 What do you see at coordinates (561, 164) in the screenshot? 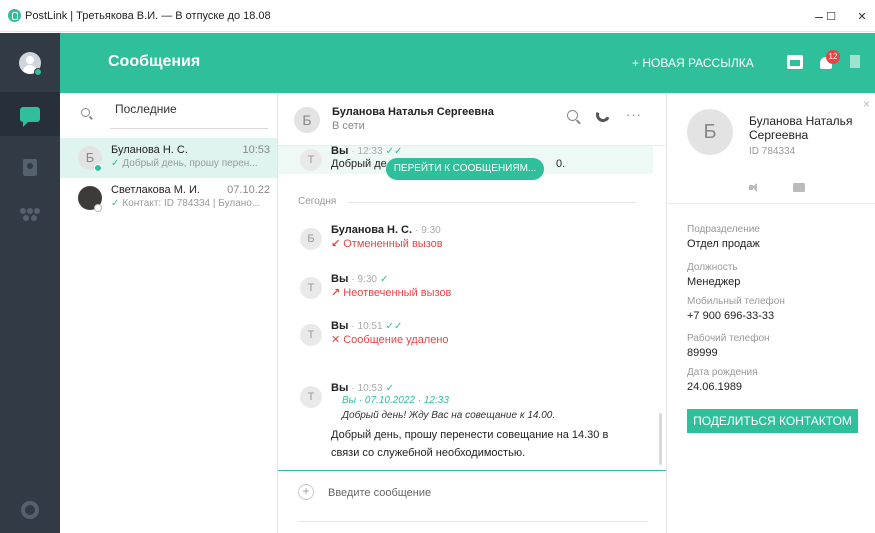
I see `message-text-tail: 0.` at bounding box center [561, 164].